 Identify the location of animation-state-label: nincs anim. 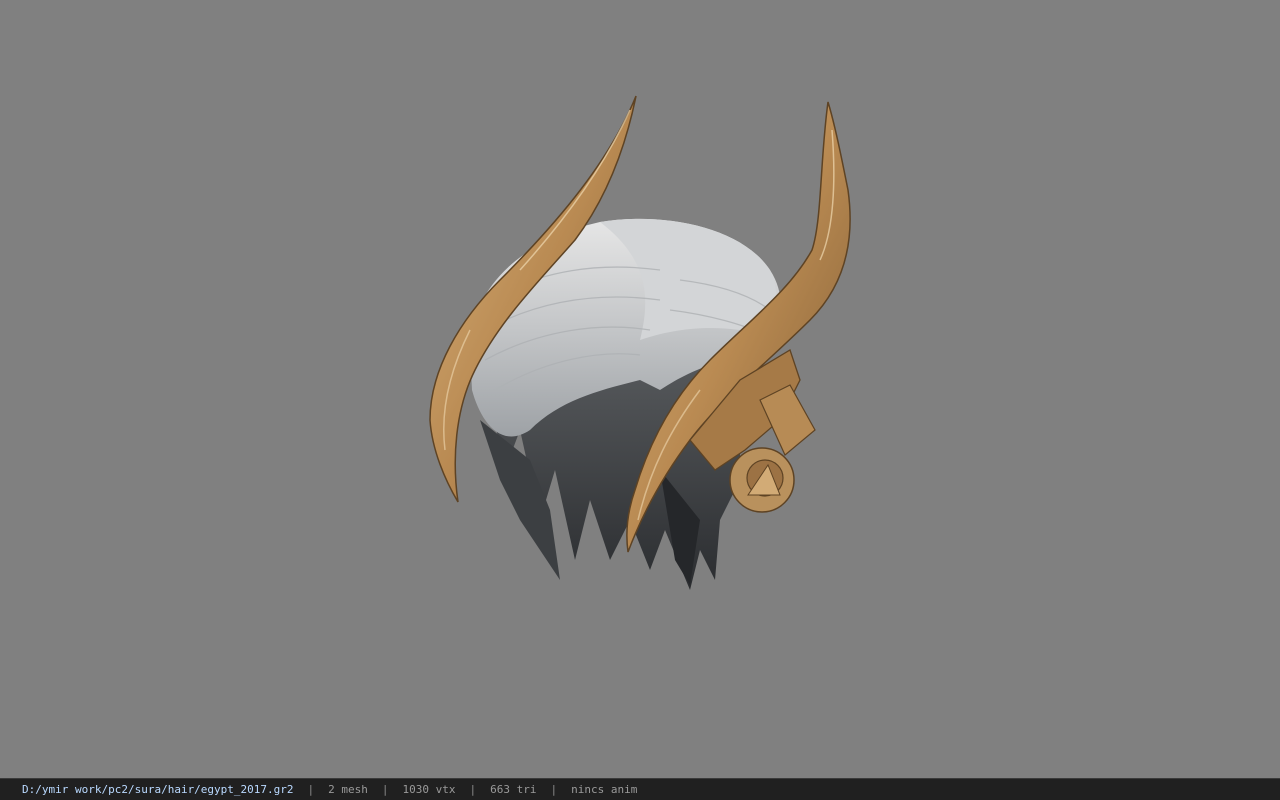
(604, 789).